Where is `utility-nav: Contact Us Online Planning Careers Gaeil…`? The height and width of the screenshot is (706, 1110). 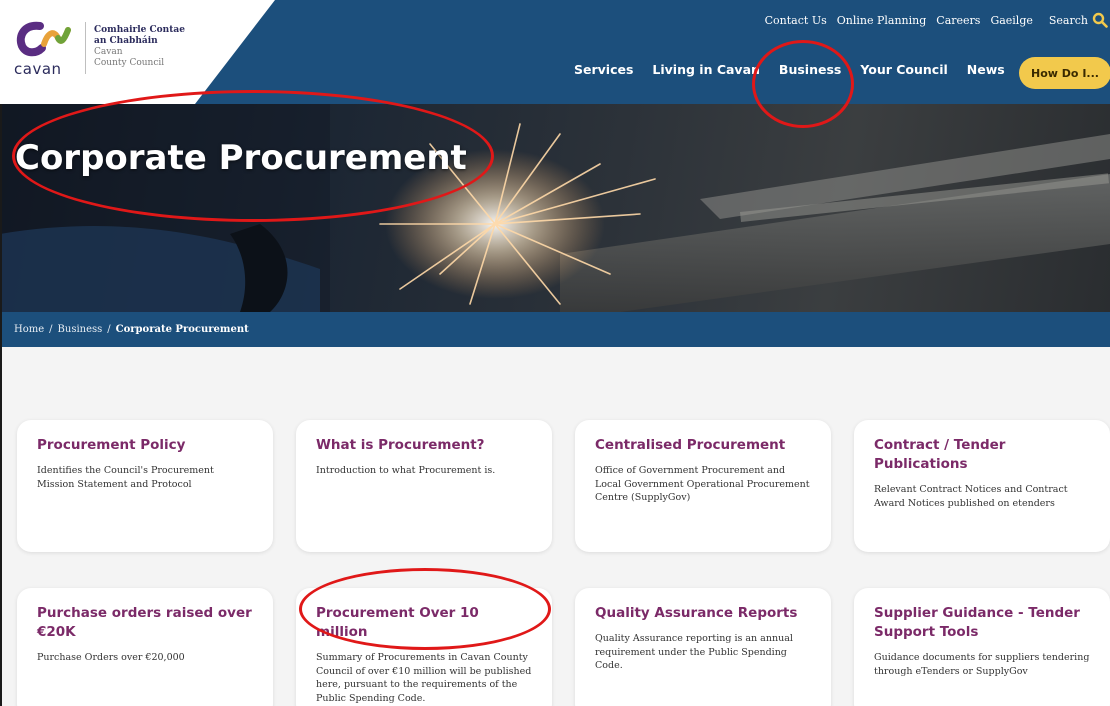 utility-nav: Contact Us Online Planning Careers Gaeil… is located at coordinates (932, 20).